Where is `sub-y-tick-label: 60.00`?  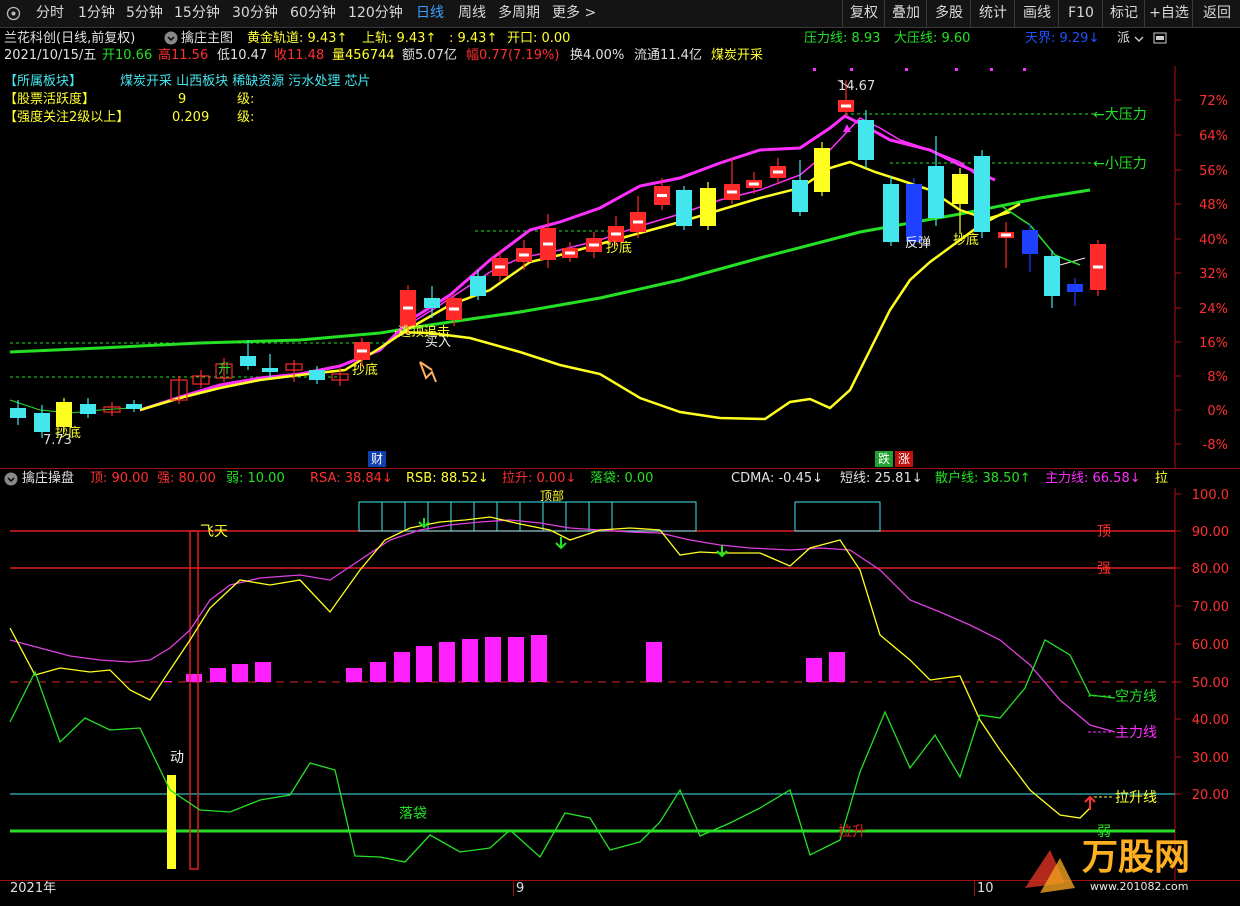 sub-y-tick-label: 60.00 is located at coordinates (1210, 645).